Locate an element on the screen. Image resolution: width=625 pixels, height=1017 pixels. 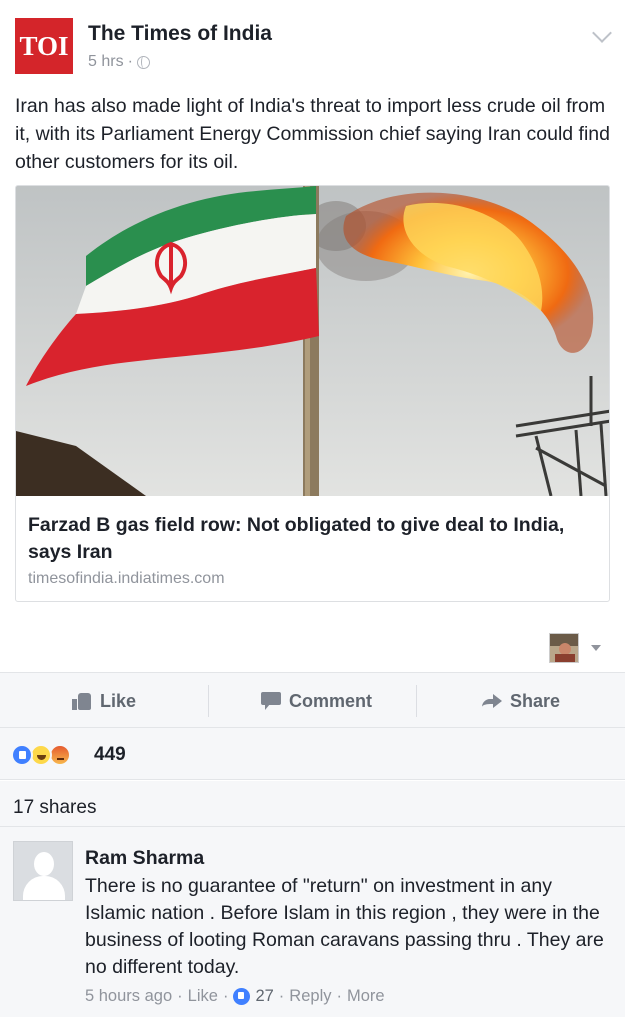
share-button: Share is located at coordinates (521, 701).